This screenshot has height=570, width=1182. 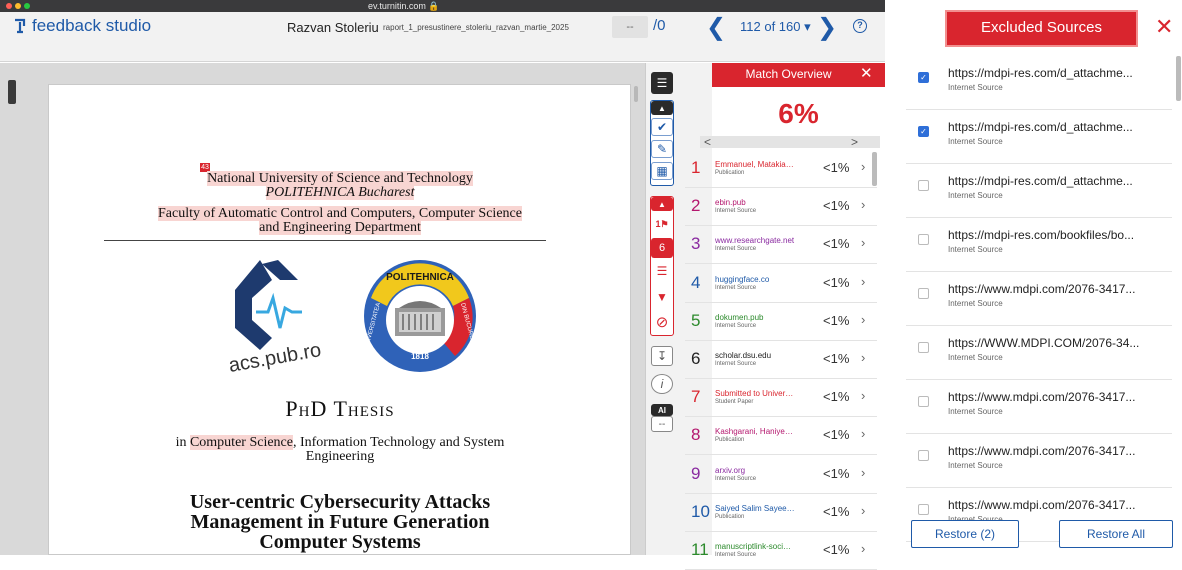 I want to click on grade-input: --, so click(x=630, y=27).